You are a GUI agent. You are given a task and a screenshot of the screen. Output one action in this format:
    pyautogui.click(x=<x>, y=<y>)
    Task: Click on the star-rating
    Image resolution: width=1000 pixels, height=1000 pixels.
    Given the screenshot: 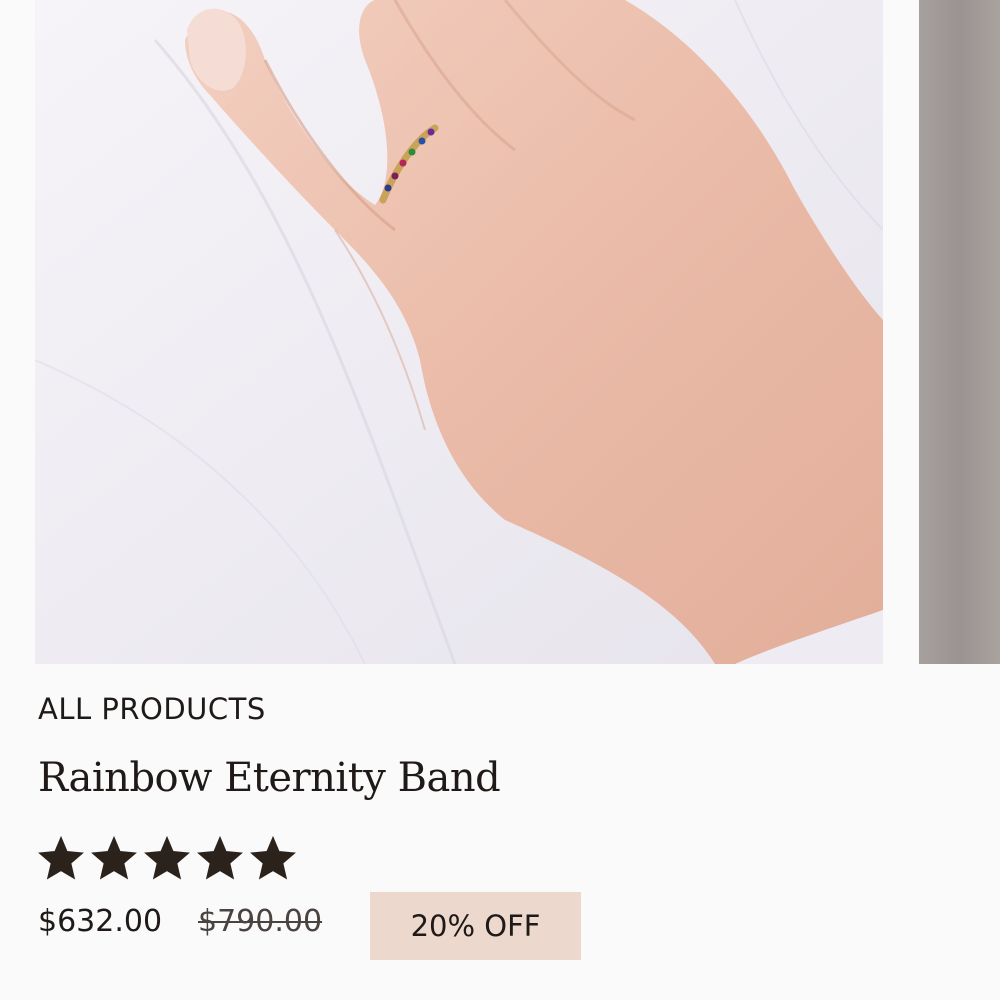 What is the action you would take?
    pyautogui.click(x=167, y=858)
    